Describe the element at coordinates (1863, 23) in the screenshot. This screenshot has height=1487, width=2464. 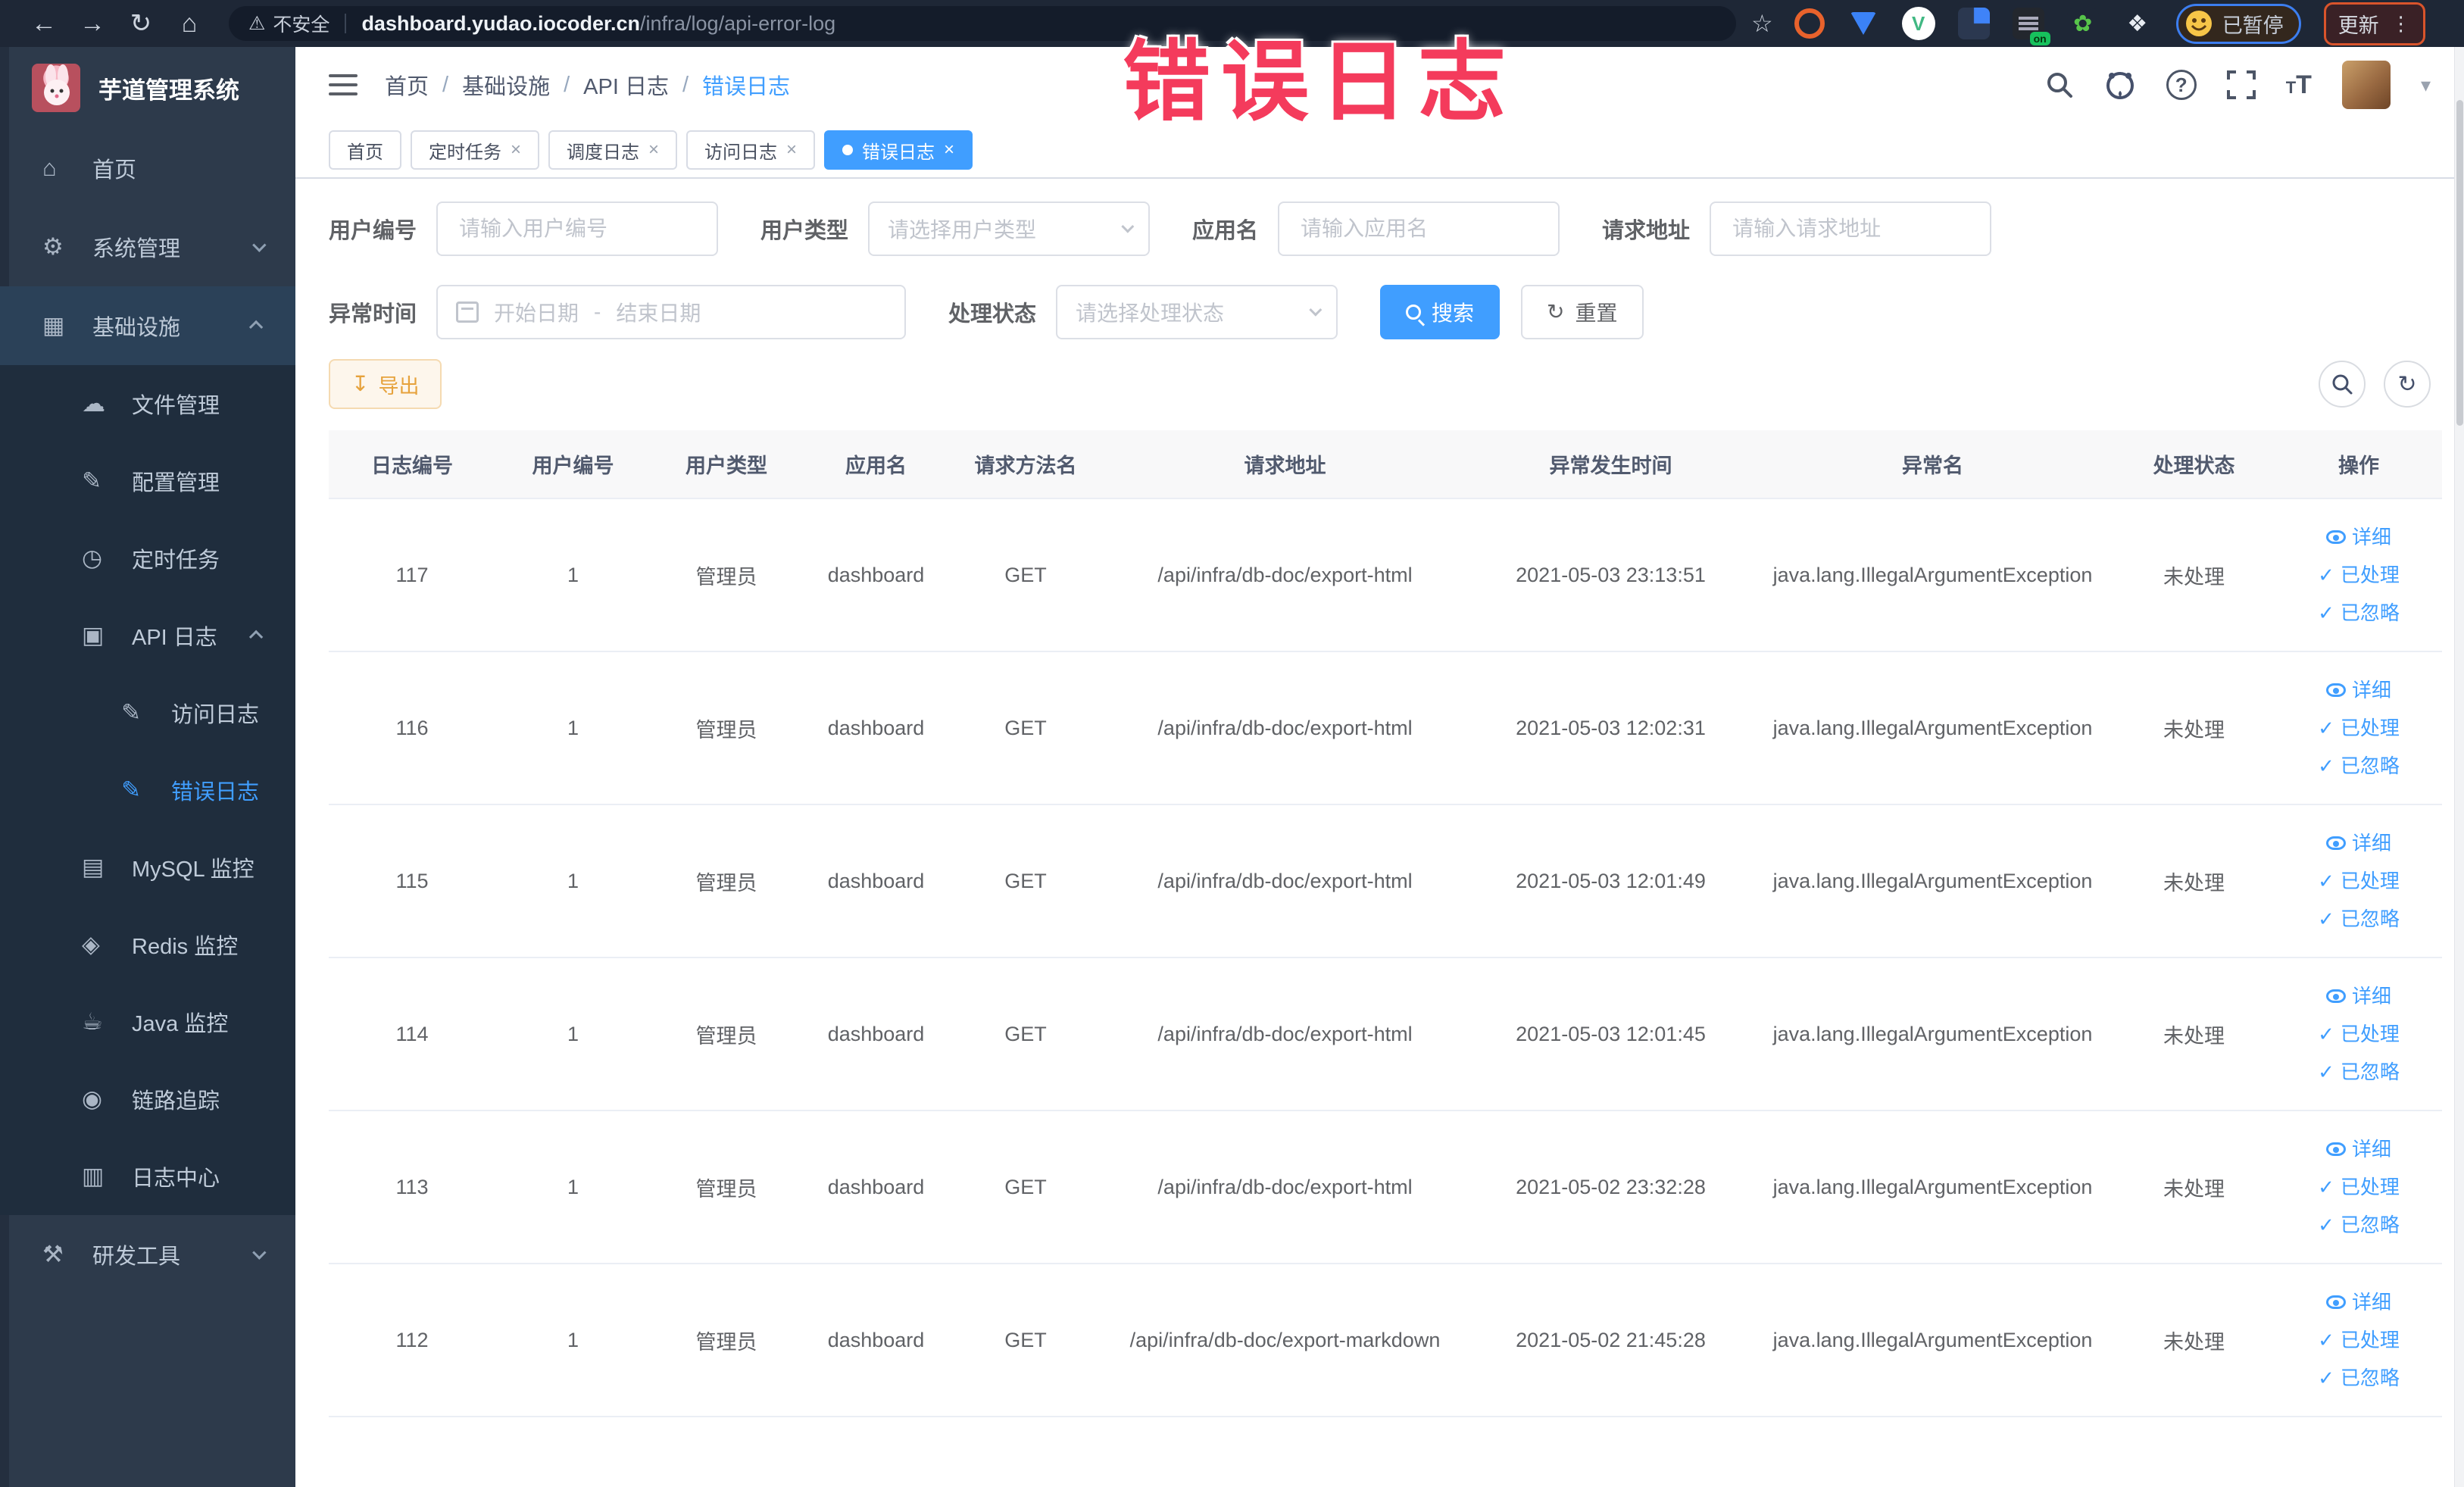
I see `extension-shield-icon` at that location.